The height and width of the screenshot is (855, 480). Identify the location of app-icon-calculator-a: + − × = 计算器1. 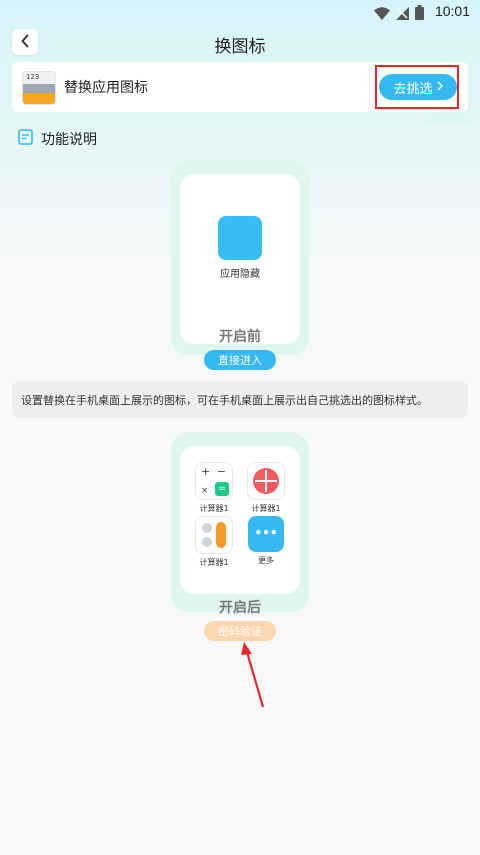
(214, 488).